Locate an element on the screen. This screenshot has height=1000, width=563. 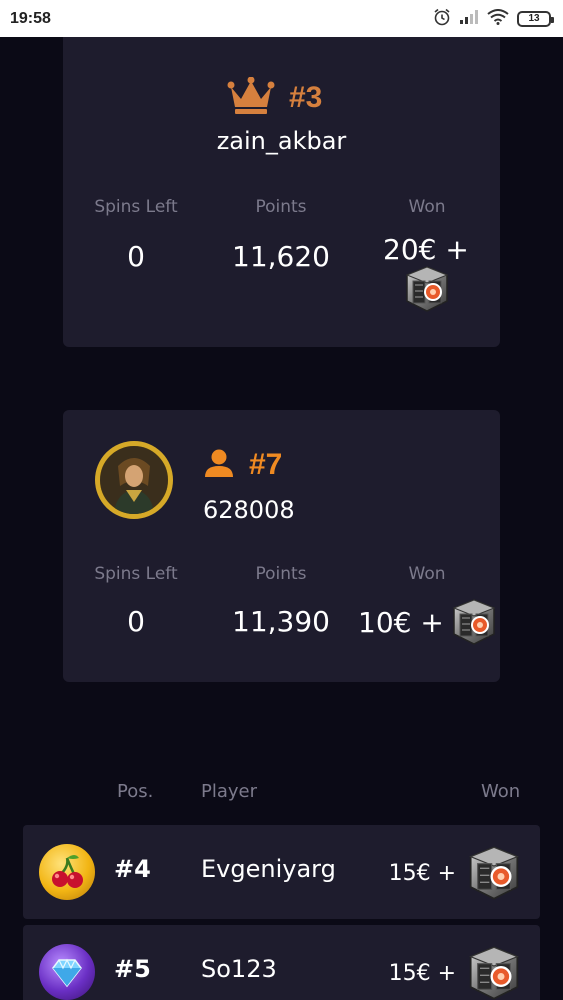
battery-icon: 13 is located at coordinates (535, 18).